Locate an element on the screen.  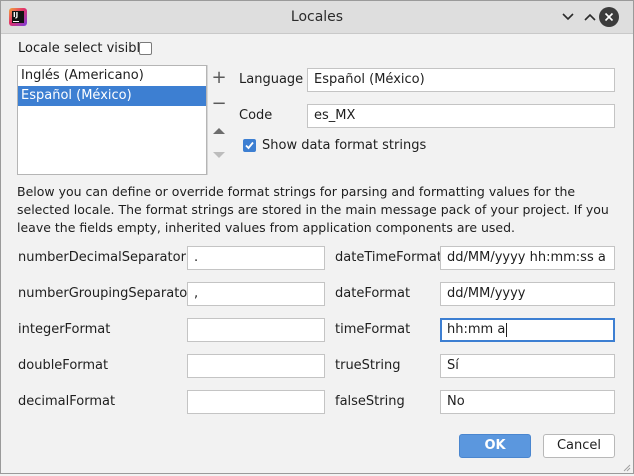
checkmark-icon is located at coordinates (249, 145).